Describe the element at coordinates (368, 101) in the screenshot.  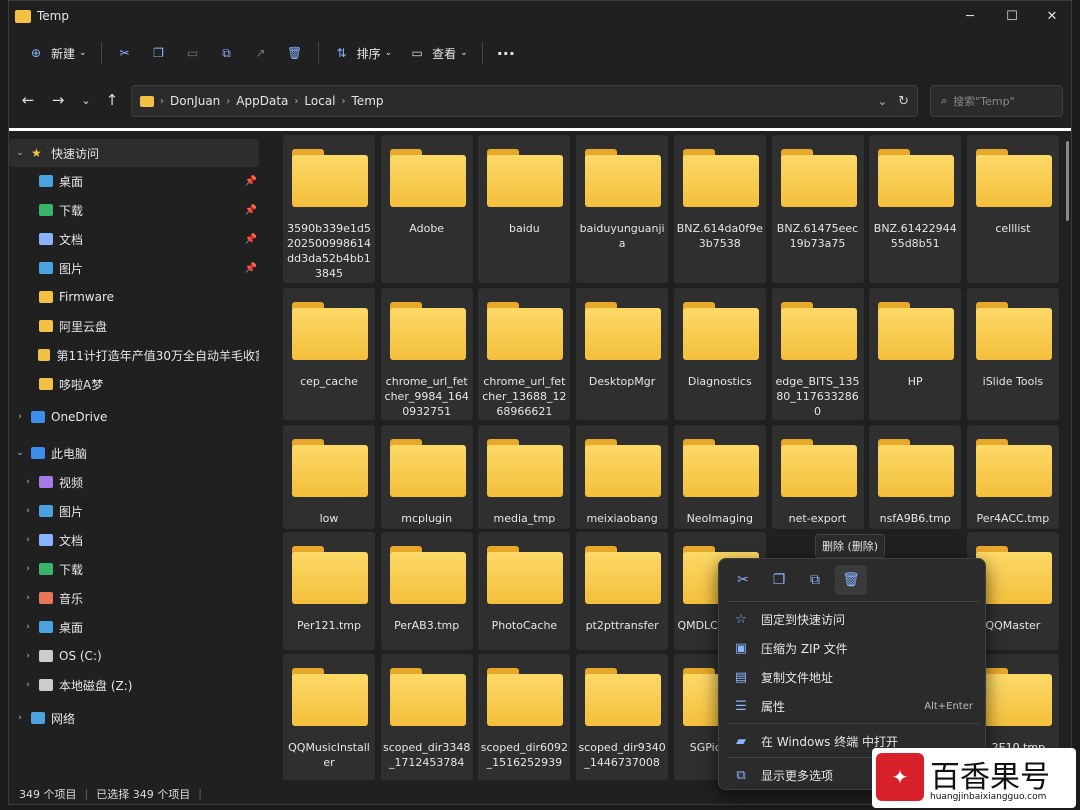
I see `breadcrumb-temp: Temp` at that location.